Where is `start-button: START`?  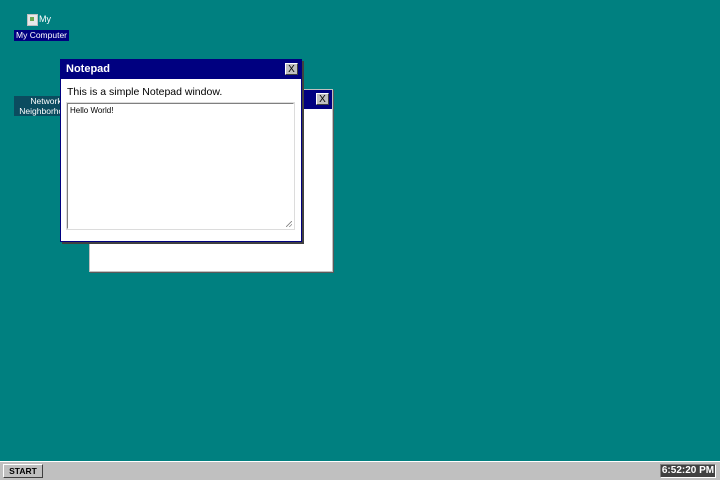 start-button: START is located at coordinates (23, 471).